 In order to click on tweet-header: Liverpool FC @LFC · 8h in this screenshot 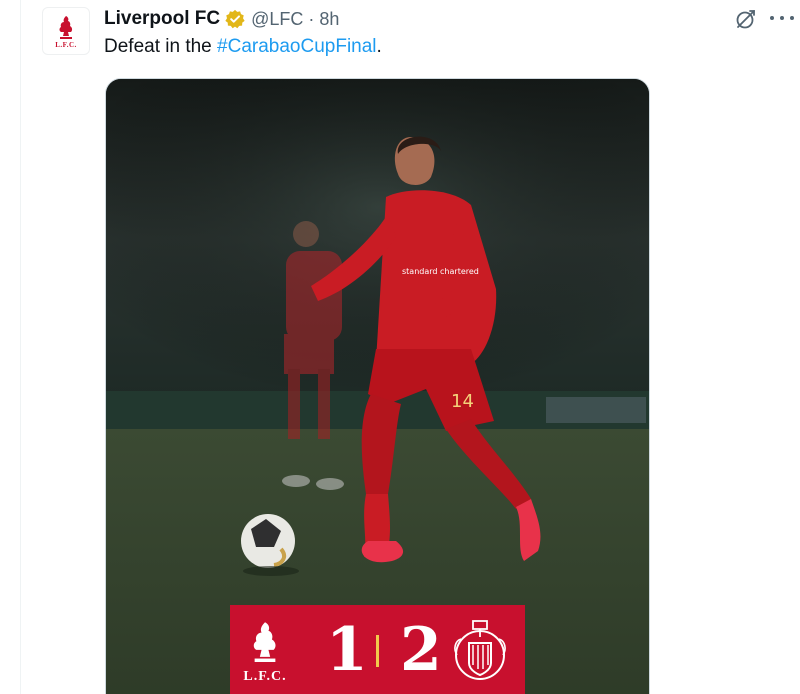, I will do `click(221, 19)`.